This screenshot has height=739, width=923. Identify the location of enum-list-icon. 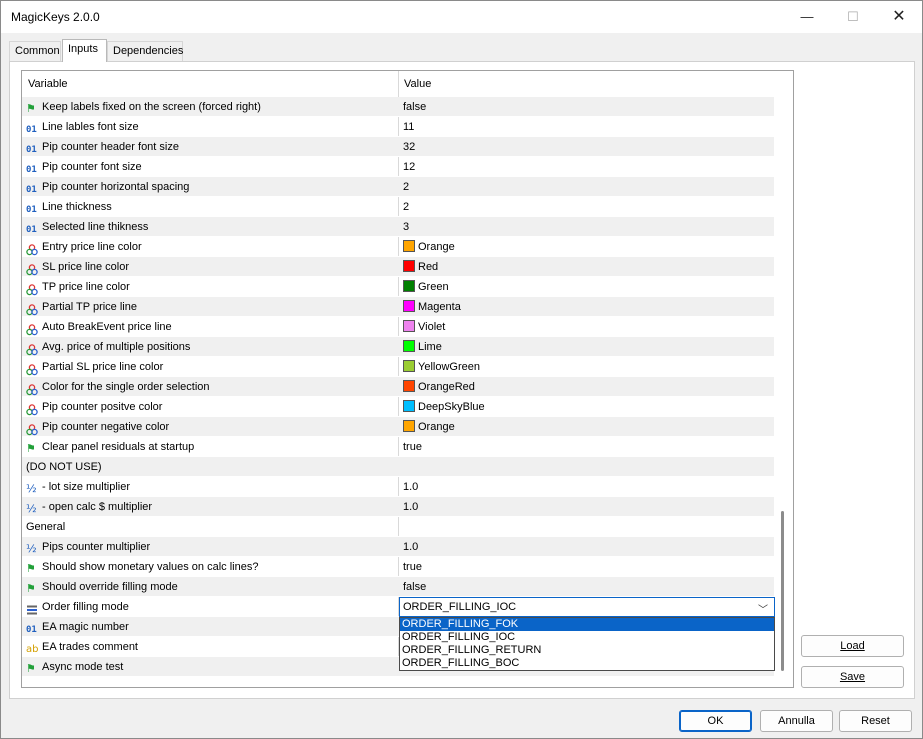
(33, 610).